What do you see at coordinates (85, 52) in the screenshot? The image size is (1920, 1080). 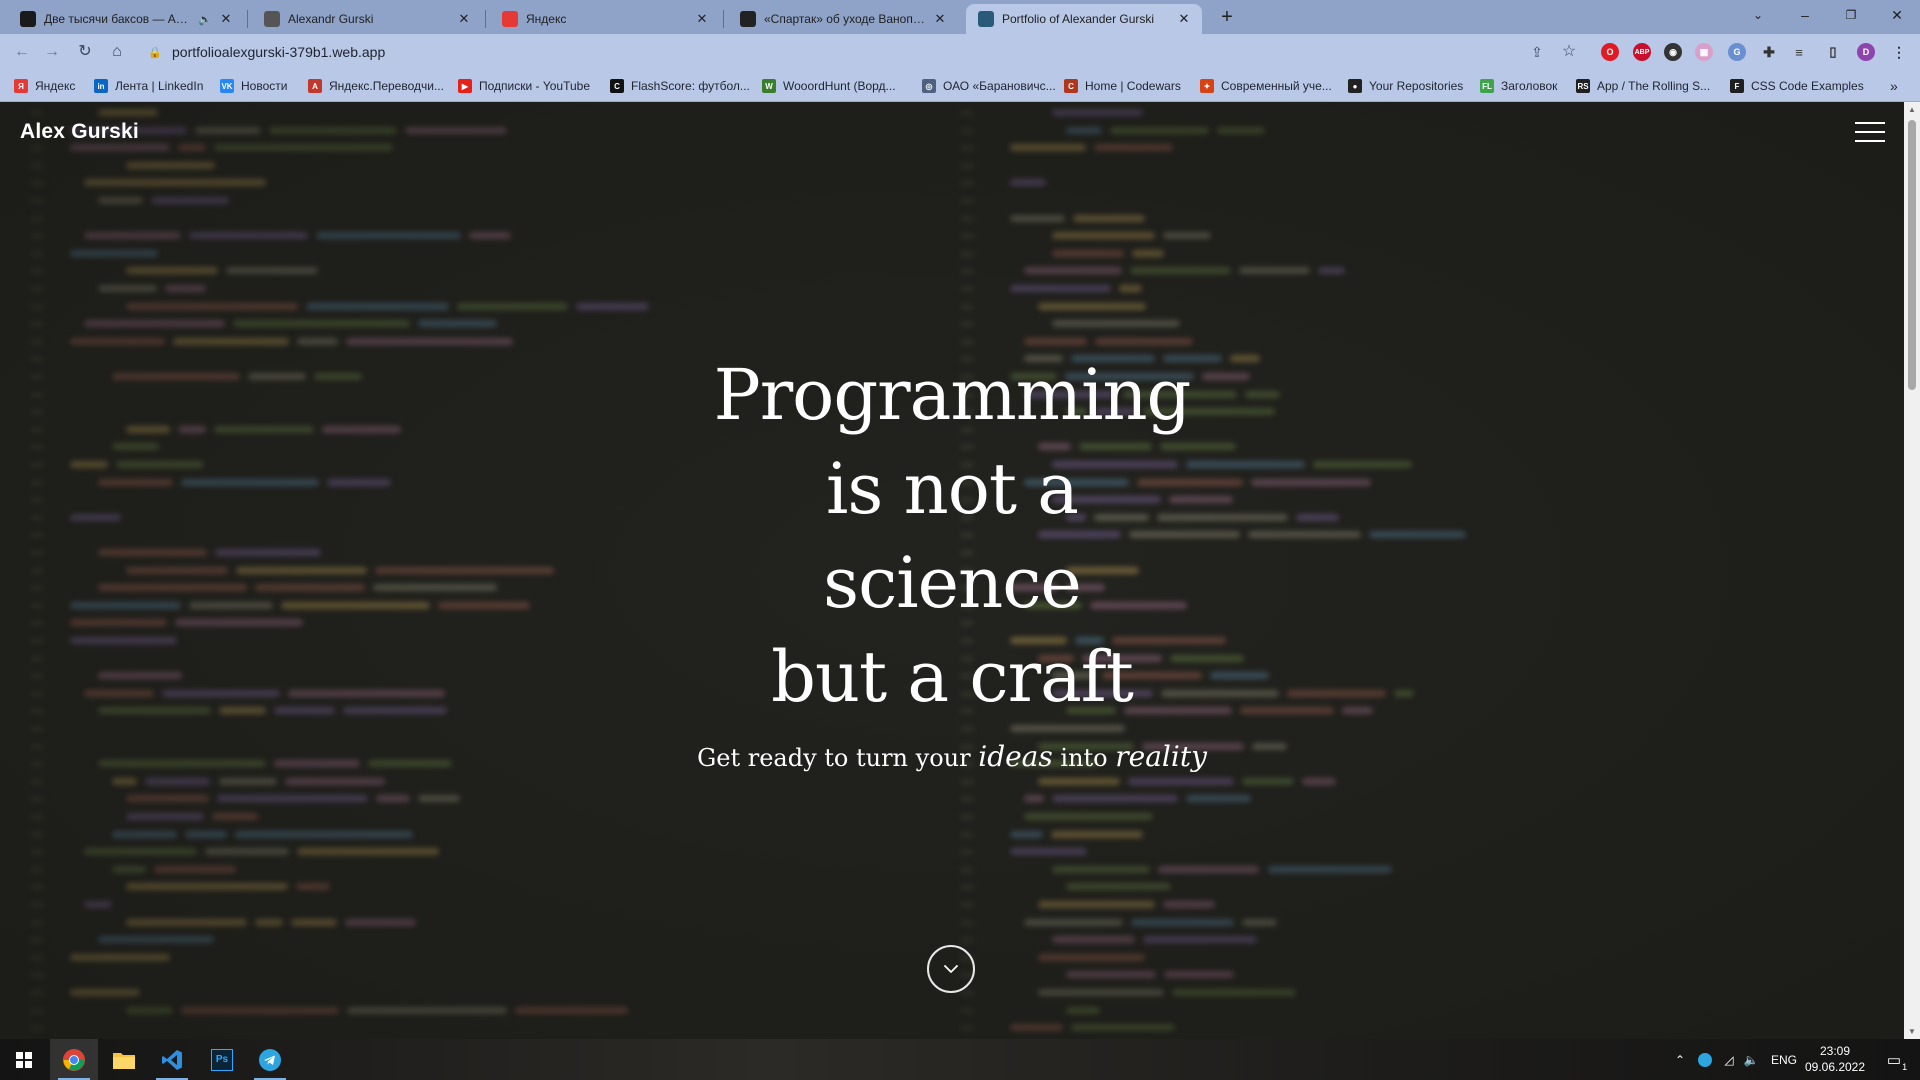 I see `reload-button: ↻` at bounding box center [85, 52].